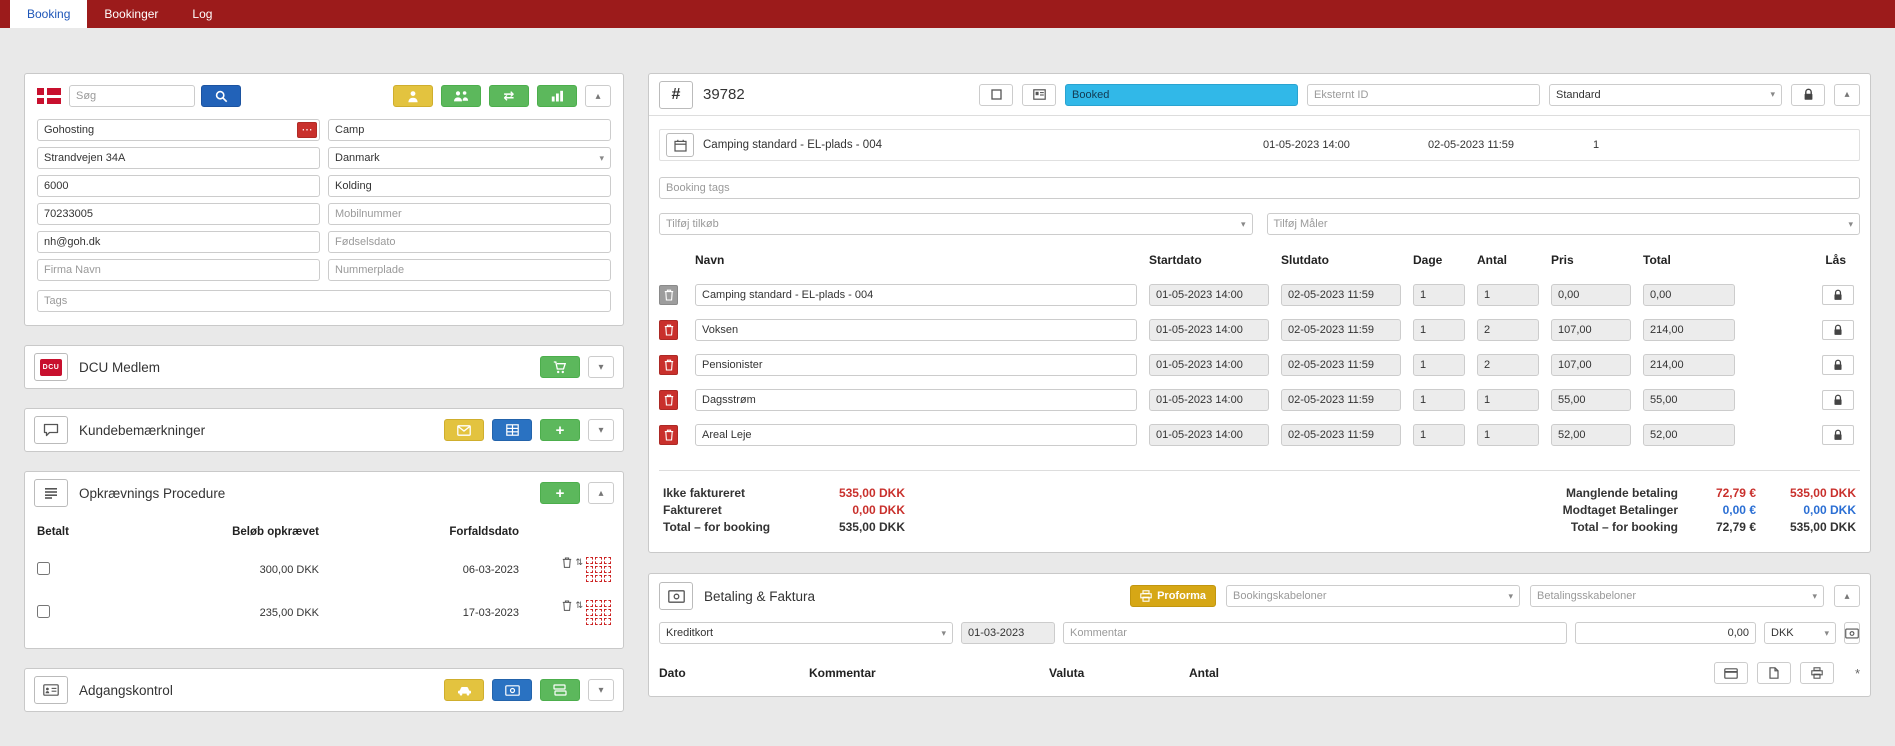 Image resolution: width=1895 pixels, height=746 pixels. I want to click on country-select: Danmark ▾, so click(469, 158).